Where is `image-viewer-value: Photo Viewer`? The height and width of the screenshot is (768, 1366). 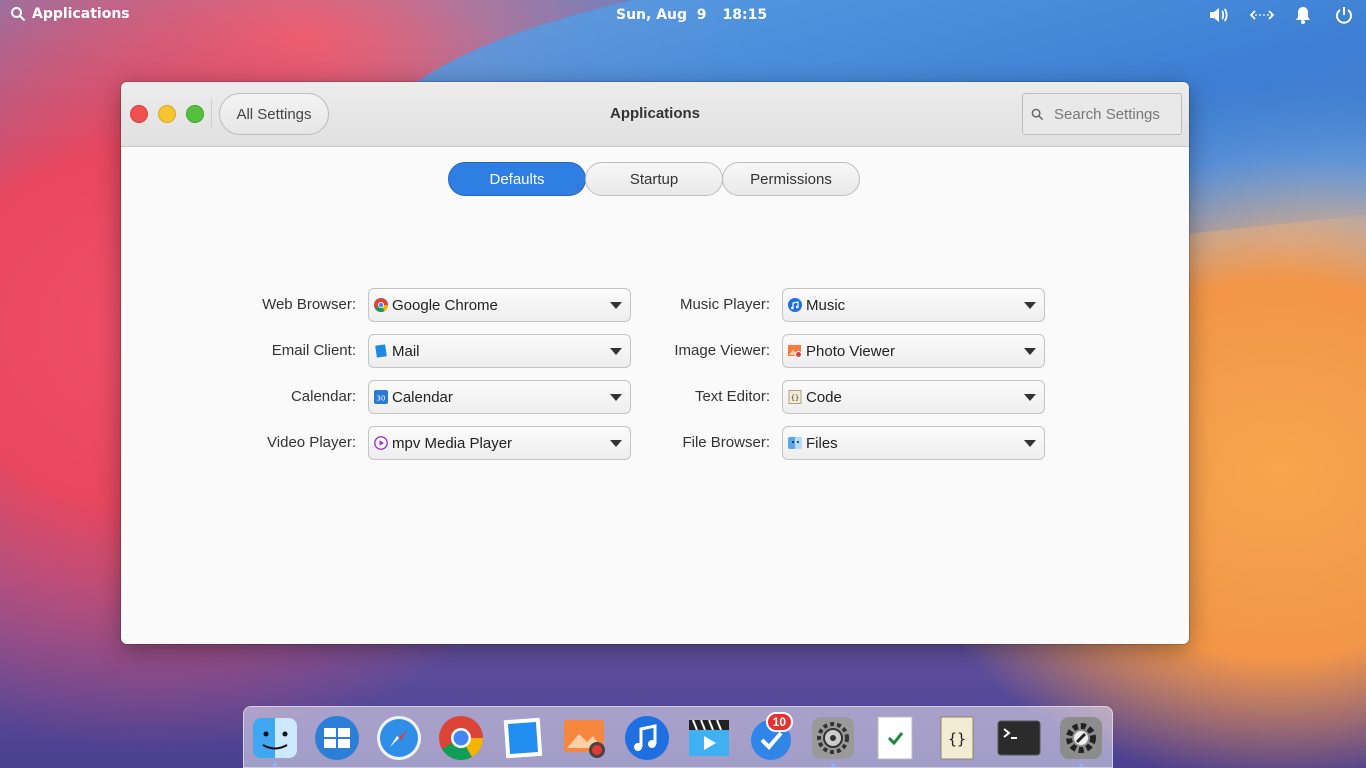
image-viewer-value: Photo Viewer is located at coordinates (850, 351).